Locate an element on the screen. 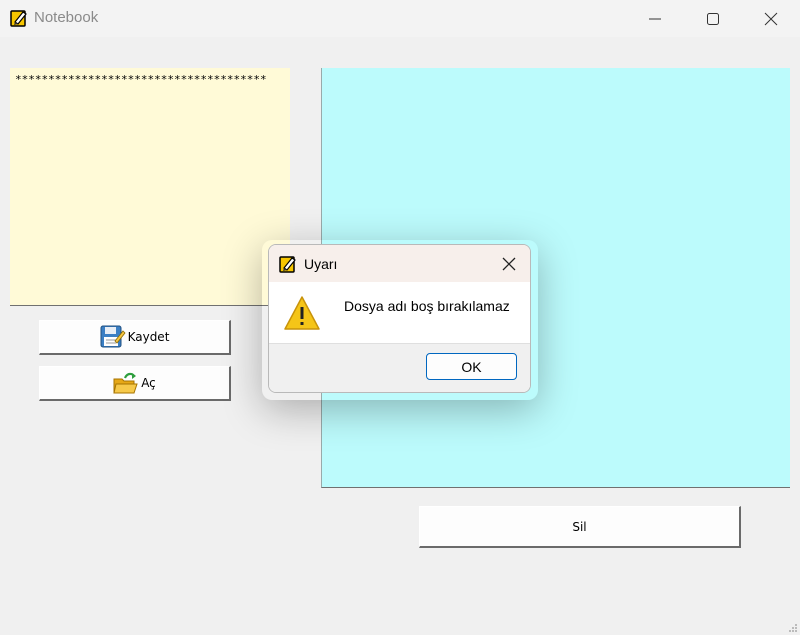 The image size is (800, 635). dialog-footer: OK is located at coordinates (399, 367).